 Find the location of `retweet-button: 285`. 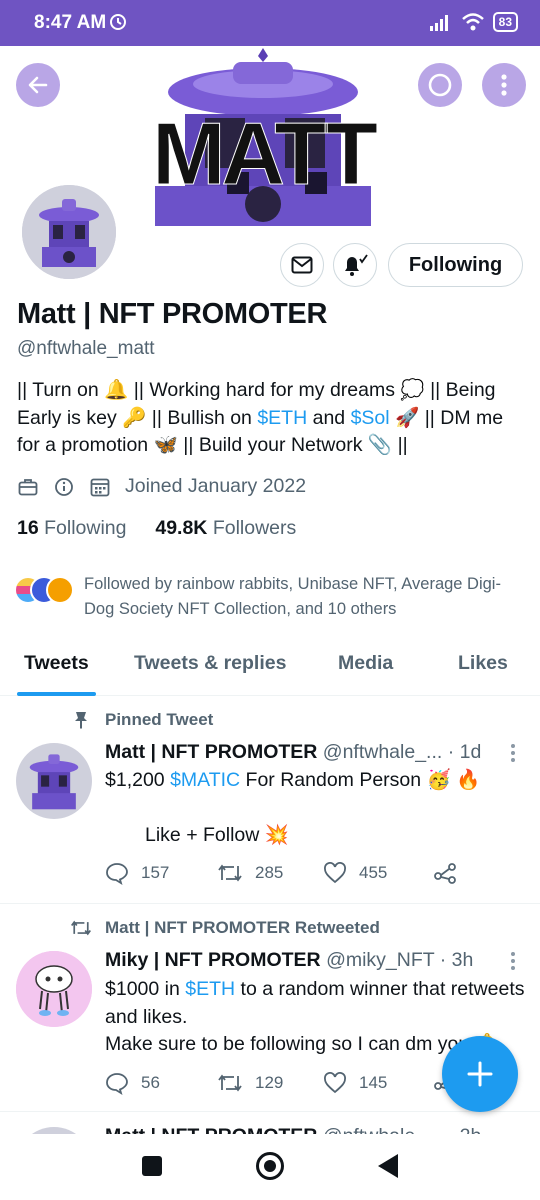

retweet-button: 285 is located at coordinates (270, 873).